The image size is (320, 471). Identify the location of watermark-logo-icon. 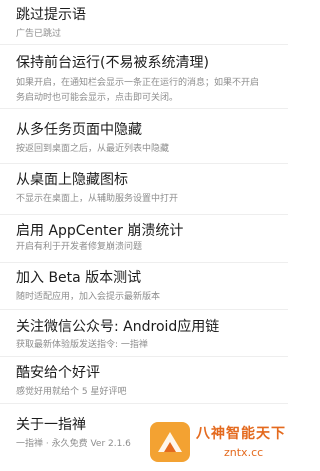
(170, 442).